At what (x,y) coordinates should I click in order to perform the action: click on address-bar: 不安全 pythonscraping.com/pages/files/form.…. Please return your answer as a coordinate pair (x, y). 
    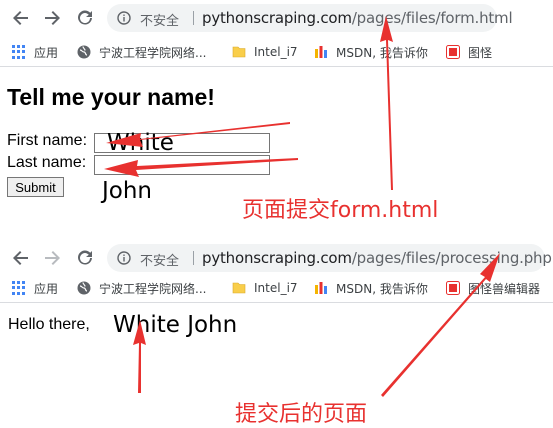
    Looking at the image, I should click on (310, 18).